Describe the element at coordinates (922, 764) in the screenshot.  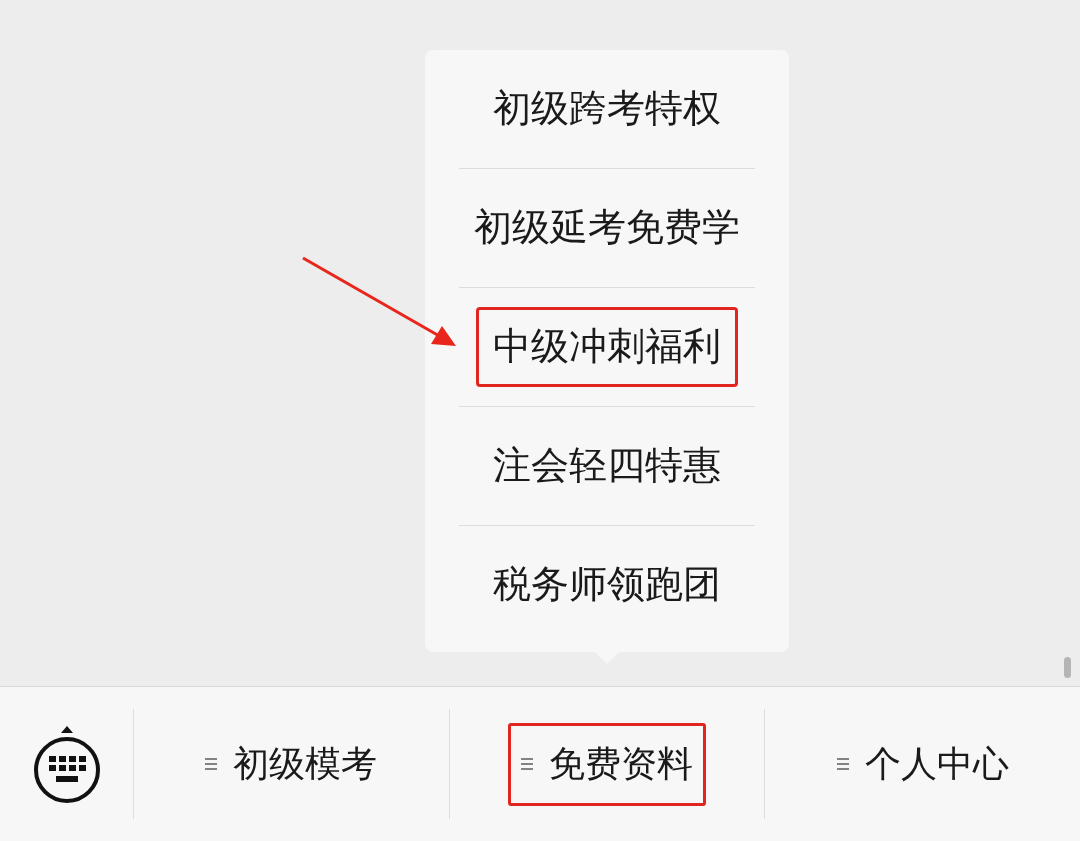
I see `menu-tab: 个人中心` at that location.